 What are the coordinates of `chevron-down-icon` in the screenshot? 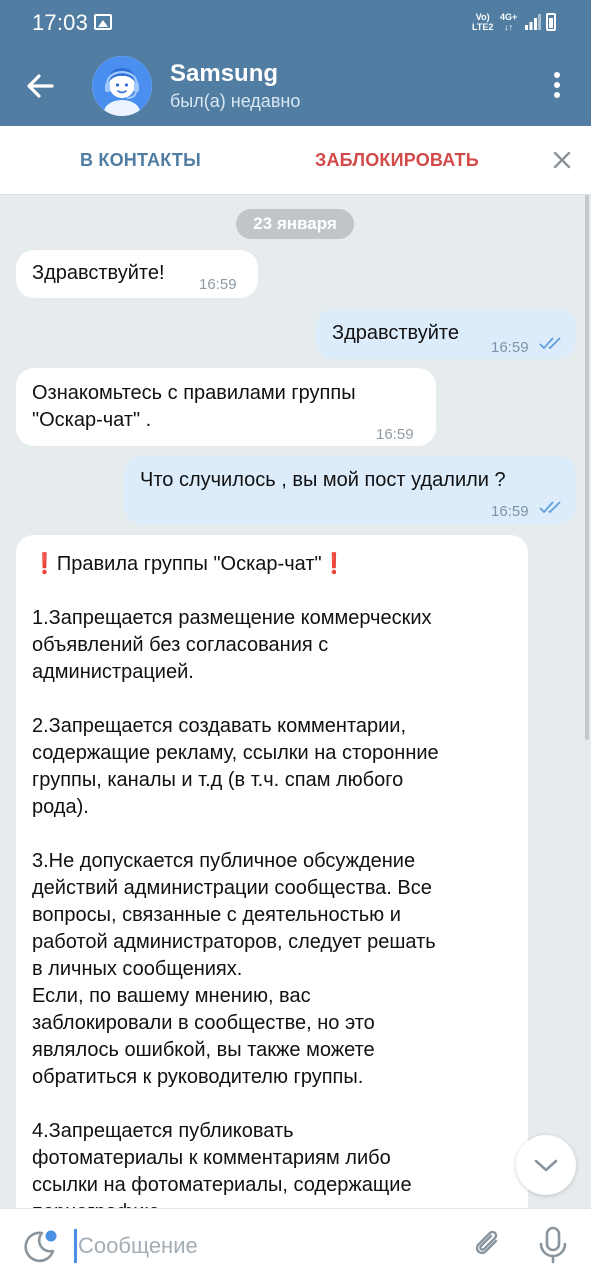 It's located at (546, 1165).